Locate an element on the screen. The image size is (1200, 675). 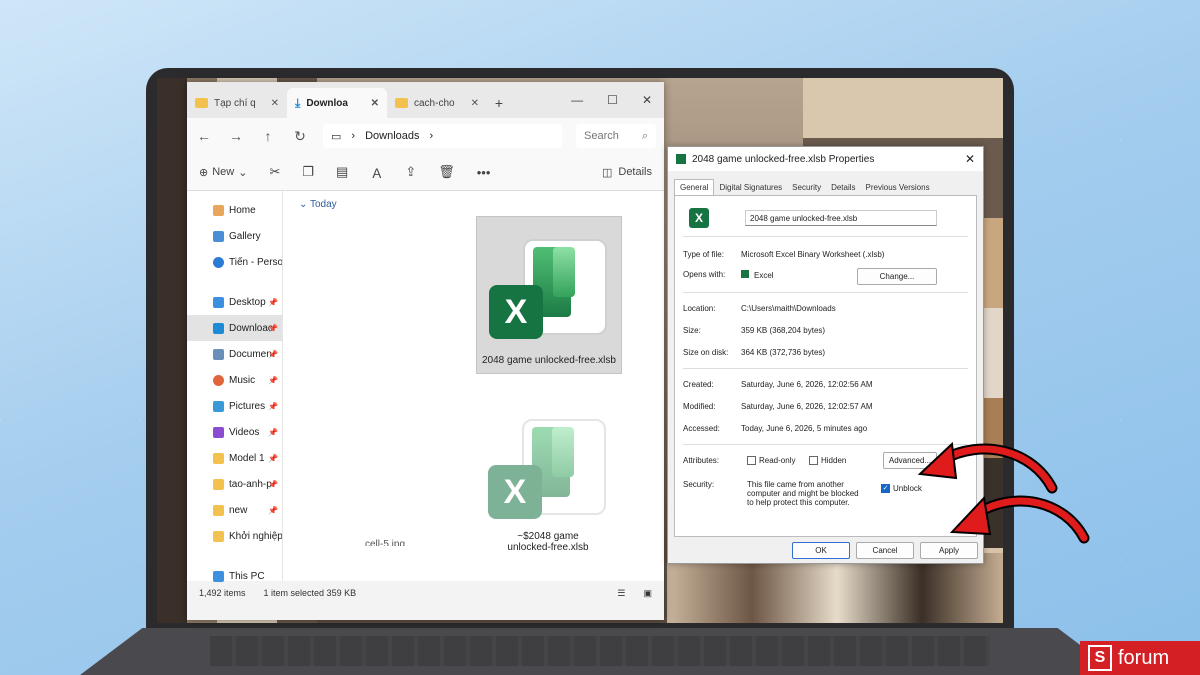
refresh-icon: ↻ is located at coordinates (300, 136).